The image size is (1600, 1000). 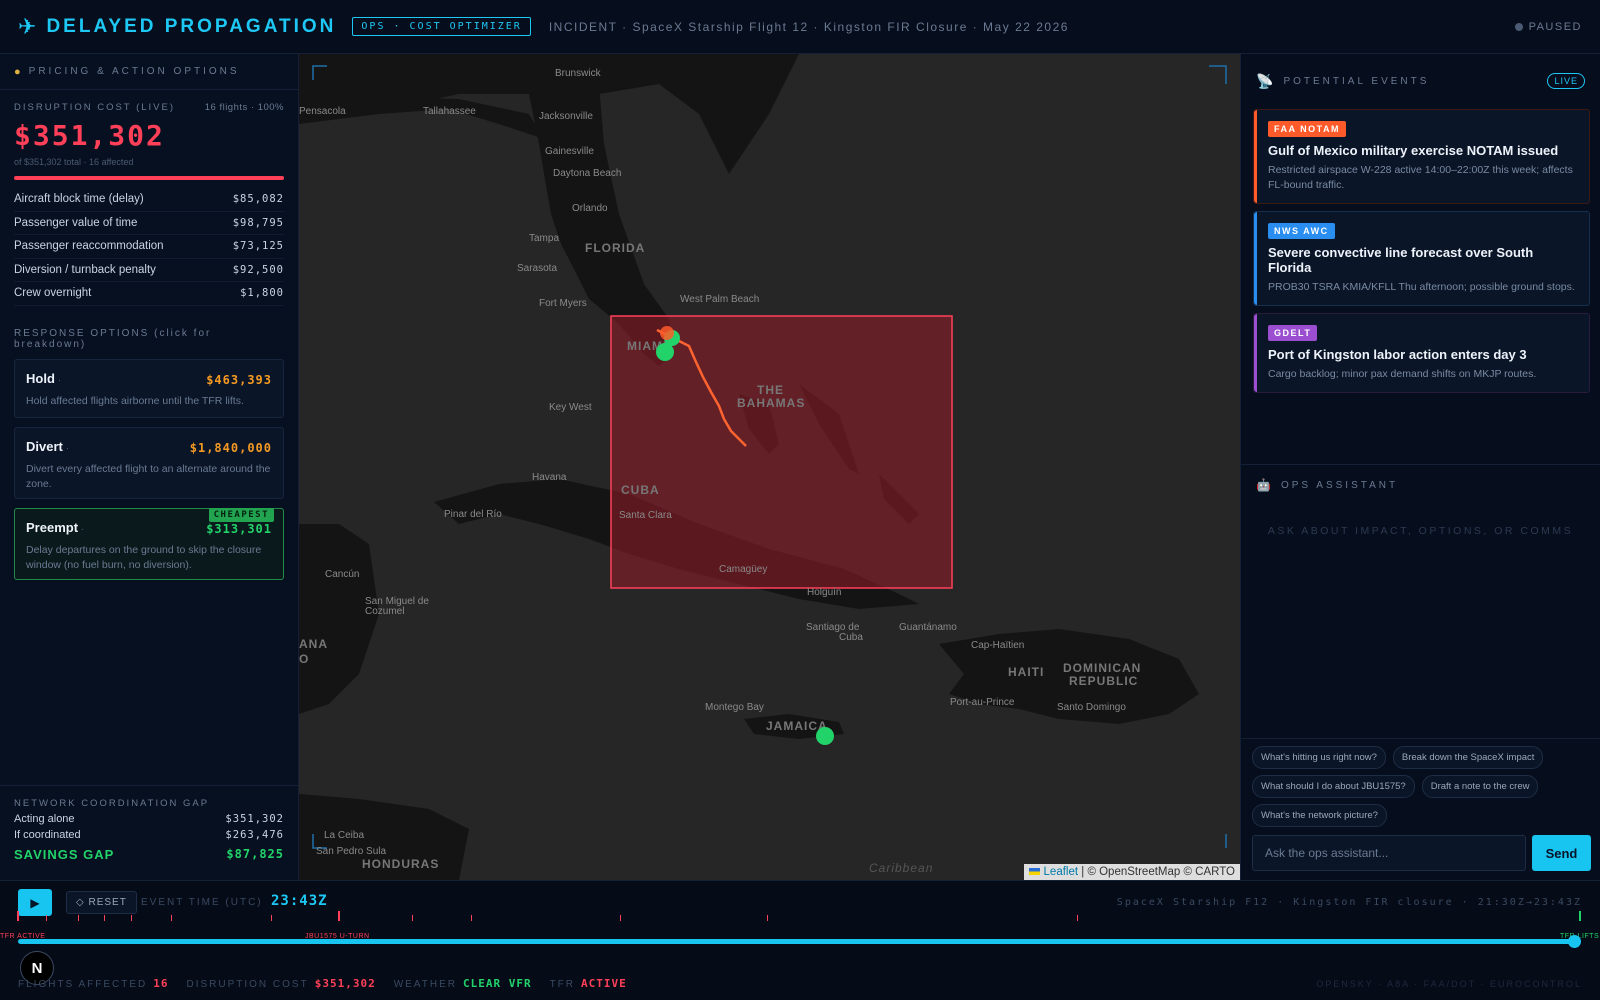 I want to click on stat-tfr: TFR ACTIVE, so click(x=588, y=983).